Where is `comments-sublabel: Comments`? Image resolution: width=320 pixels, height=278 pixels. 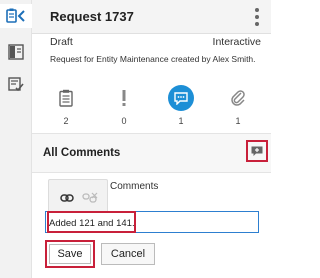 comments-sublabel: Comments is located at coordinates (134, 186).